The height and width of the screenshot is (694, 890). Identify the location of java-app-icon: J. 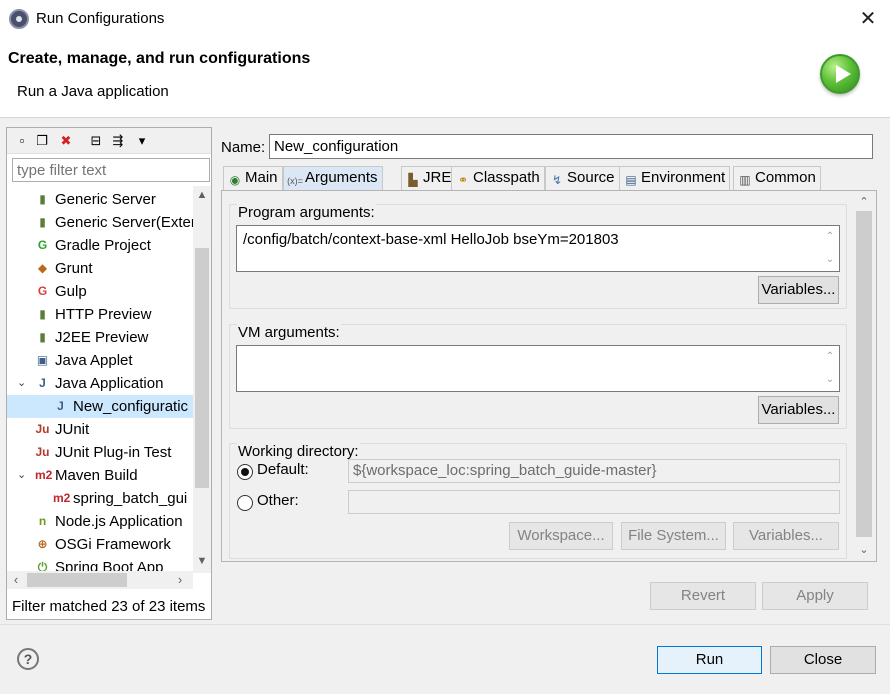
(60, 406).